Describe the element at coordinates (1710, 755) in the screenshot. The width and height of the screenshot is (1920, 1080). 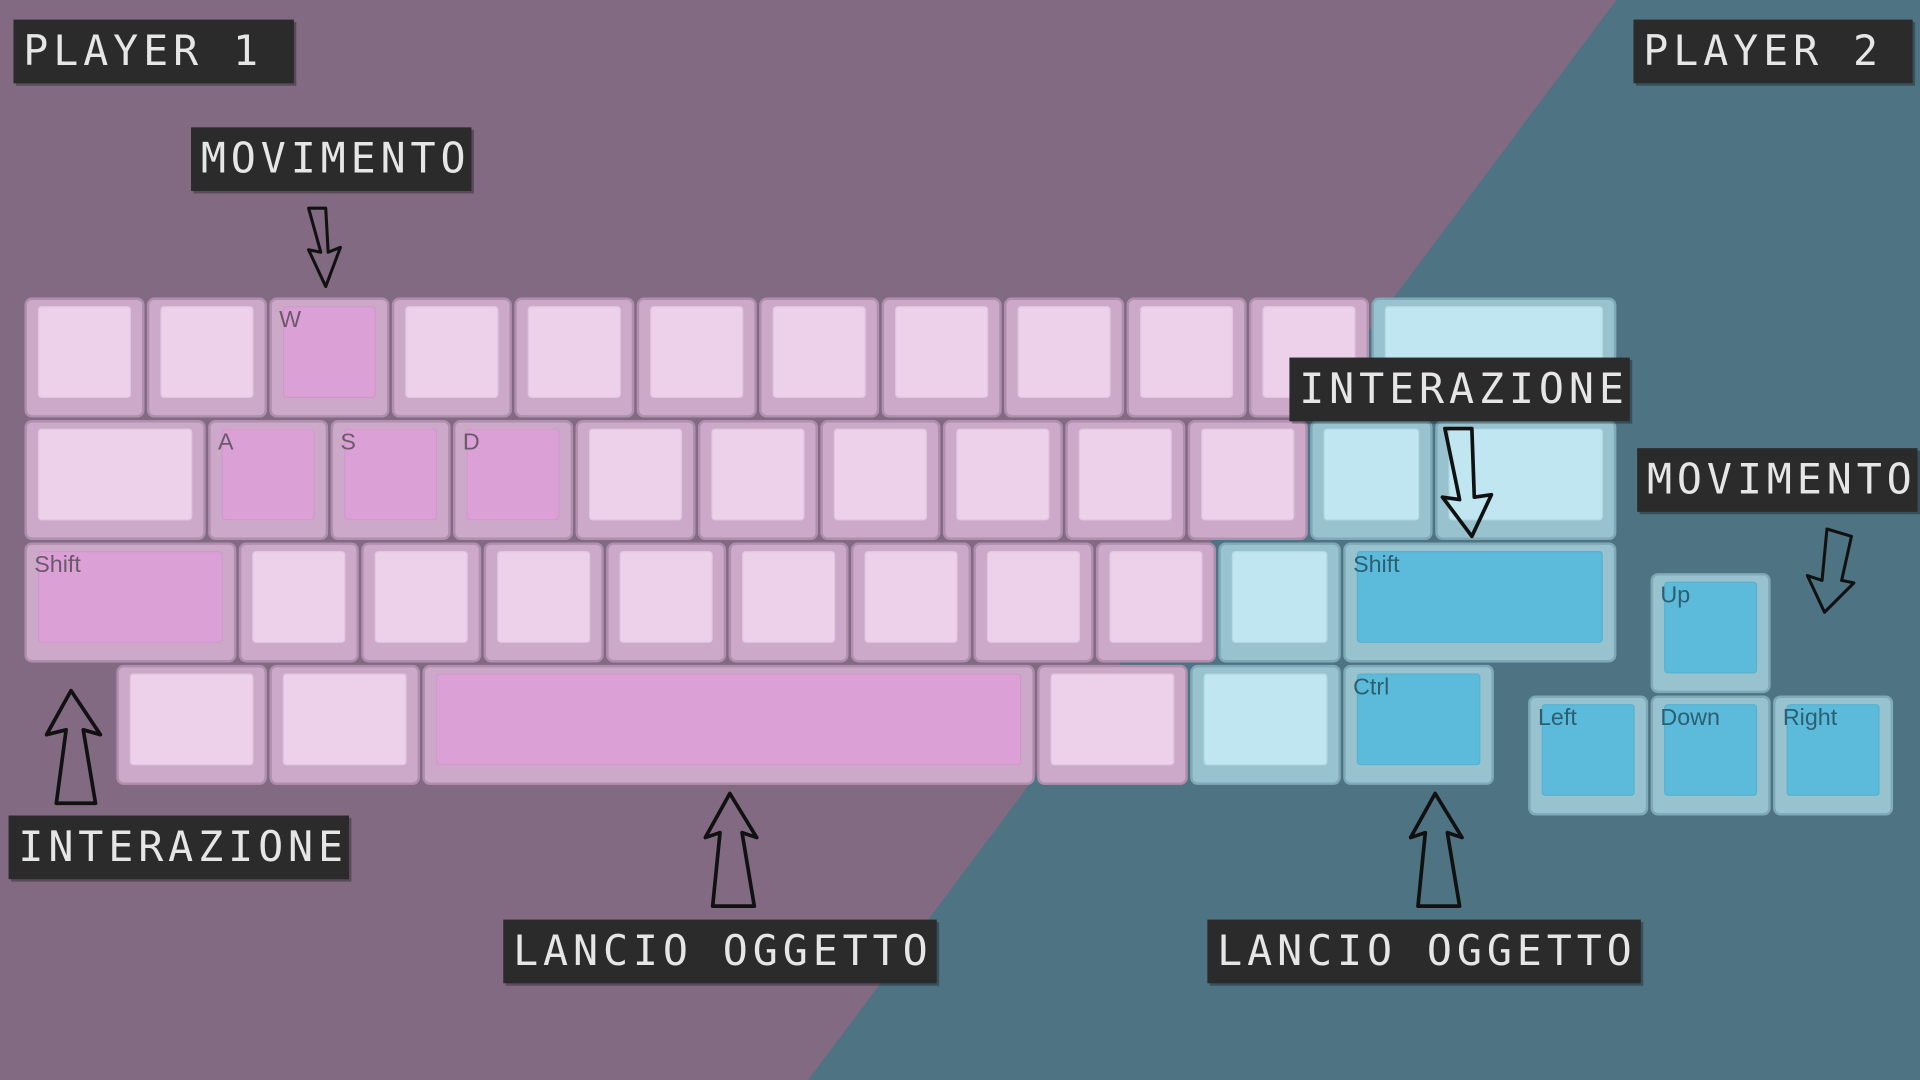
I see `key-down: Down` at that location.